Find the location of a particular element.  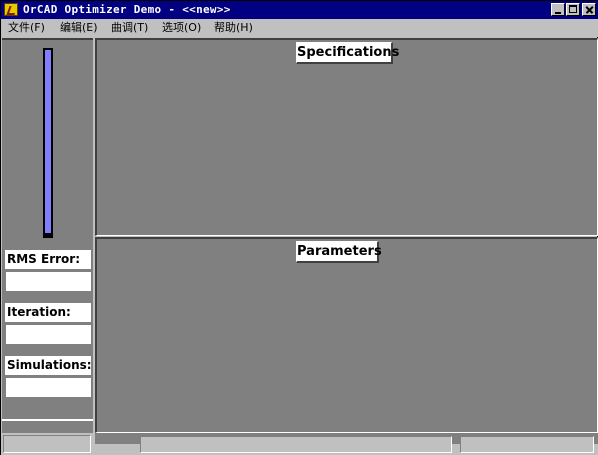

progress-cap is located at coordinates (48, 234).